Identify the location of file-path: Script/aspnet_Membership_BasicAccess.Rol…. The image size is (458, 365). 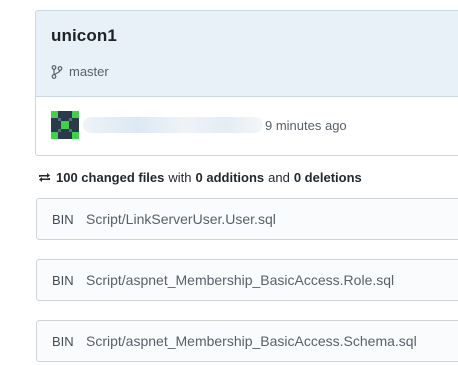
(240, 280).